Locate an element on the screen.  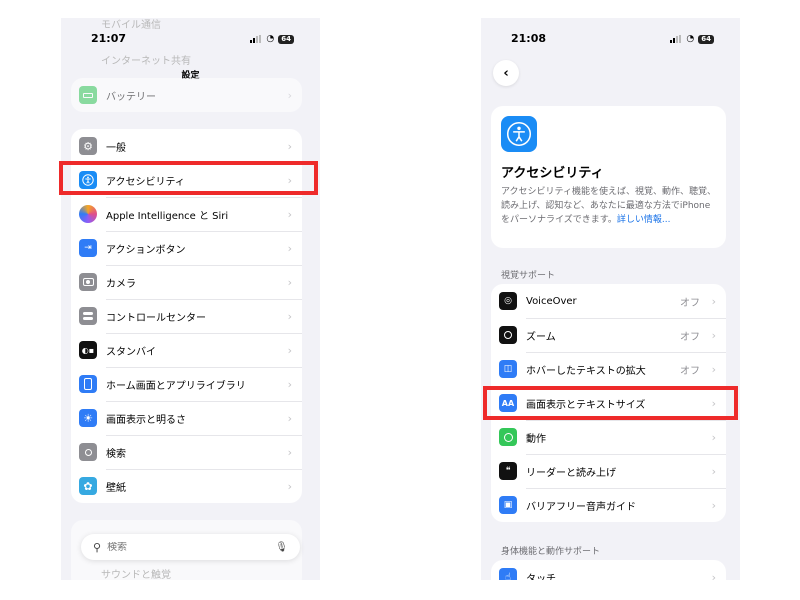
zoom-icon is located at coordinates (508, 335).